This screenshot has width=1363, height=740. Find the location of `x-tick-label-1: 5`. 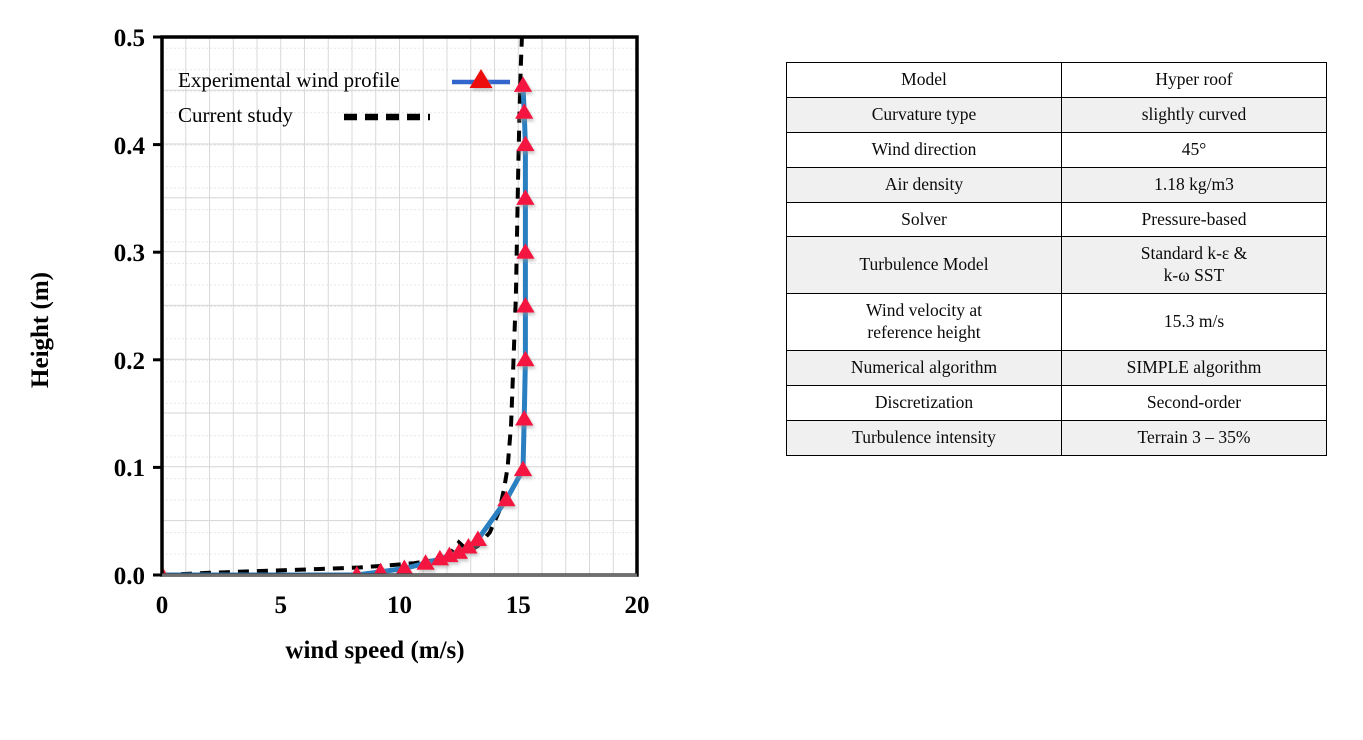

x-tick-label-1: 5 is located at coordinates (281, 605).